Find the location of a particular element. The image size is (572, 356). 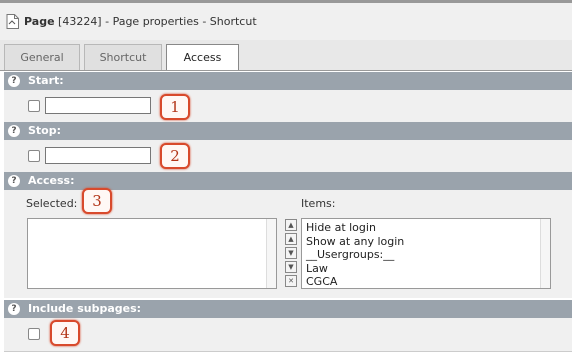

move-up-icon: ▲ is located at coordinates (291, 239).